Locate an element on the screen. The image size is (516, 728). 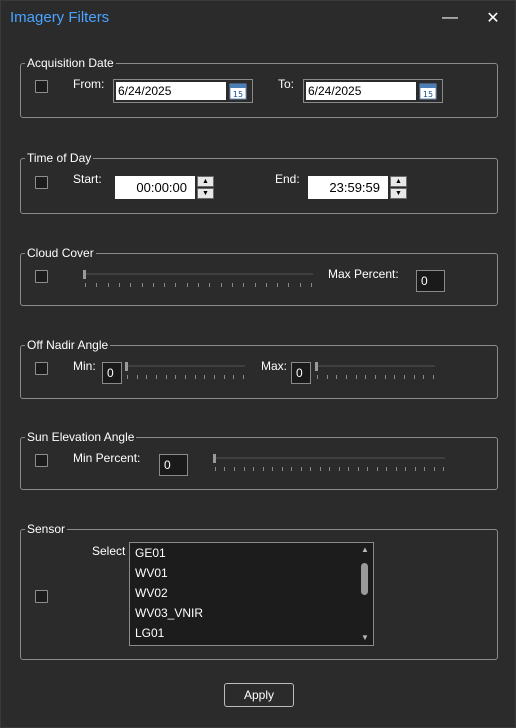
to-date-input: 6/24/2025 is located at coordinates (361, 91).